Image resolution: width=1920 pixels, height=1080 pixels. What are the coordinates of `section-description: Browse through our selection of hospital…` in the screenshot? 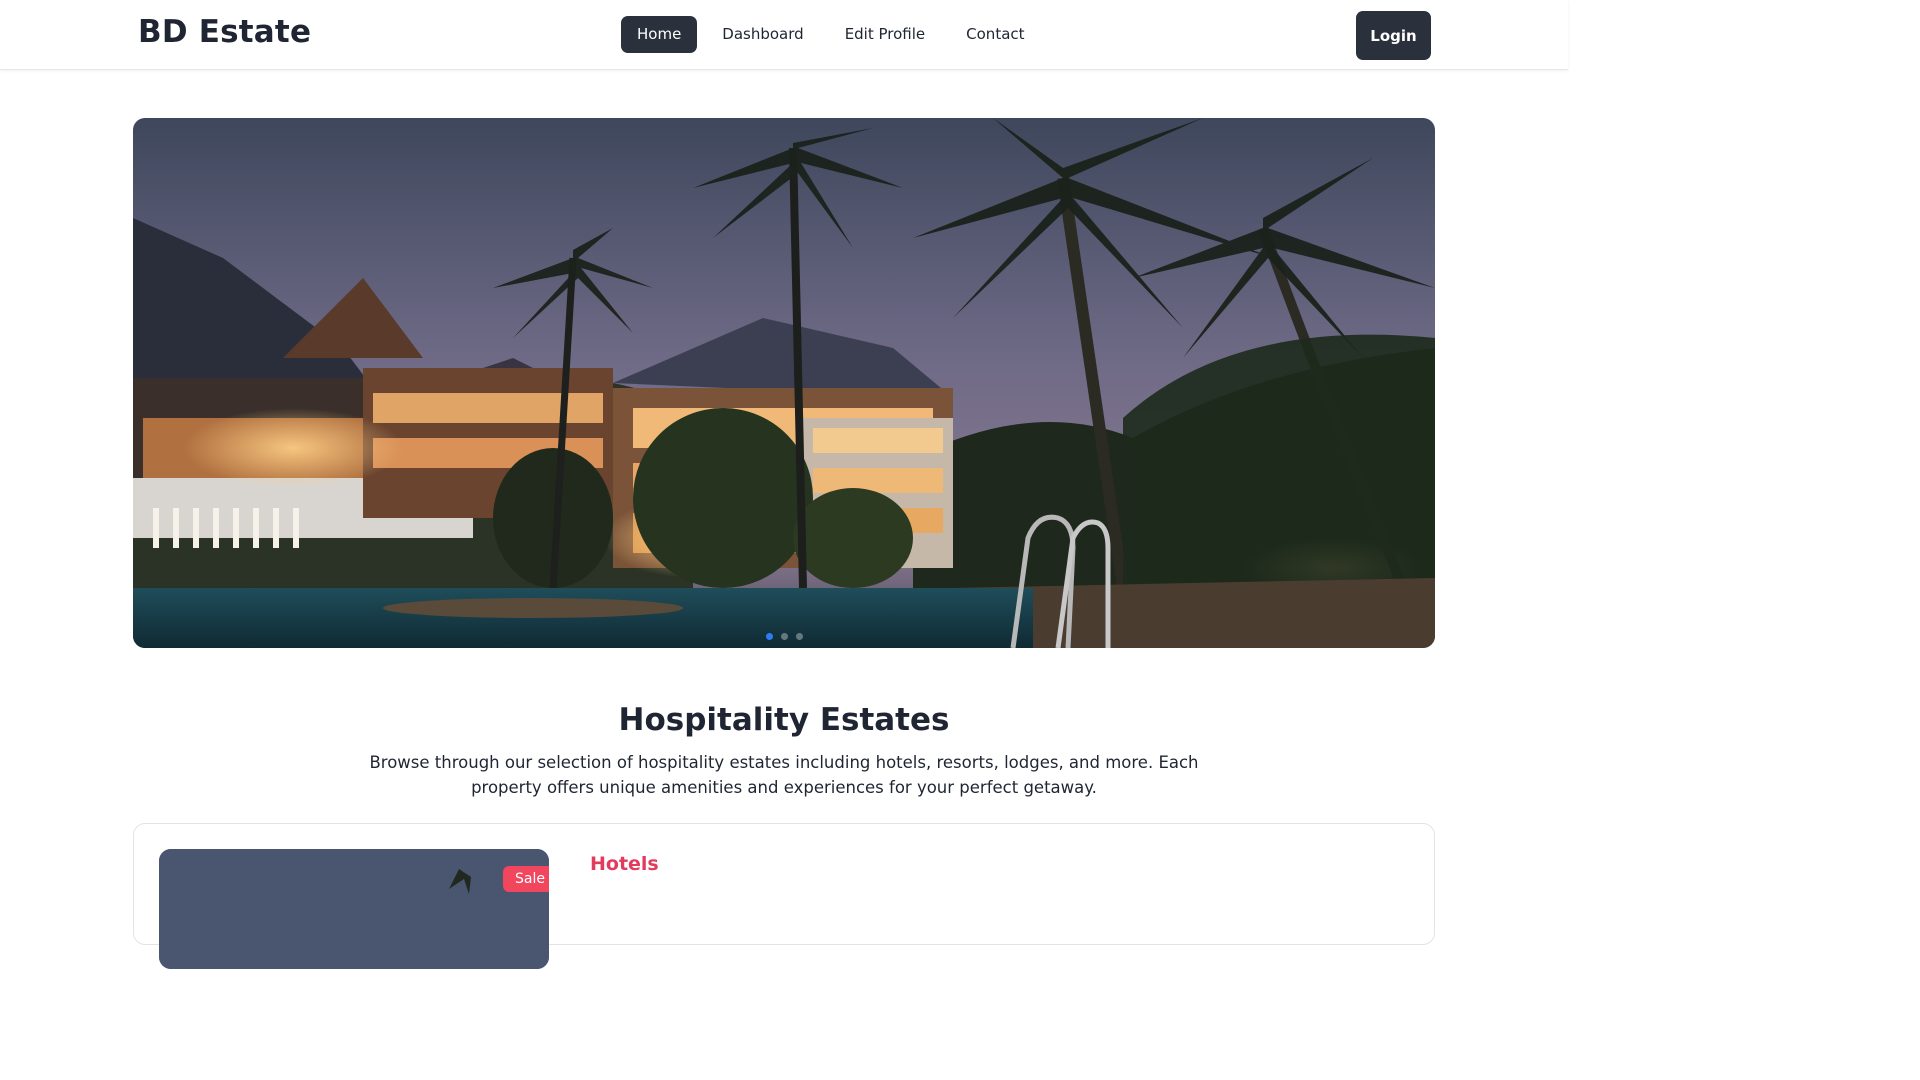 It's located at (784, 775).